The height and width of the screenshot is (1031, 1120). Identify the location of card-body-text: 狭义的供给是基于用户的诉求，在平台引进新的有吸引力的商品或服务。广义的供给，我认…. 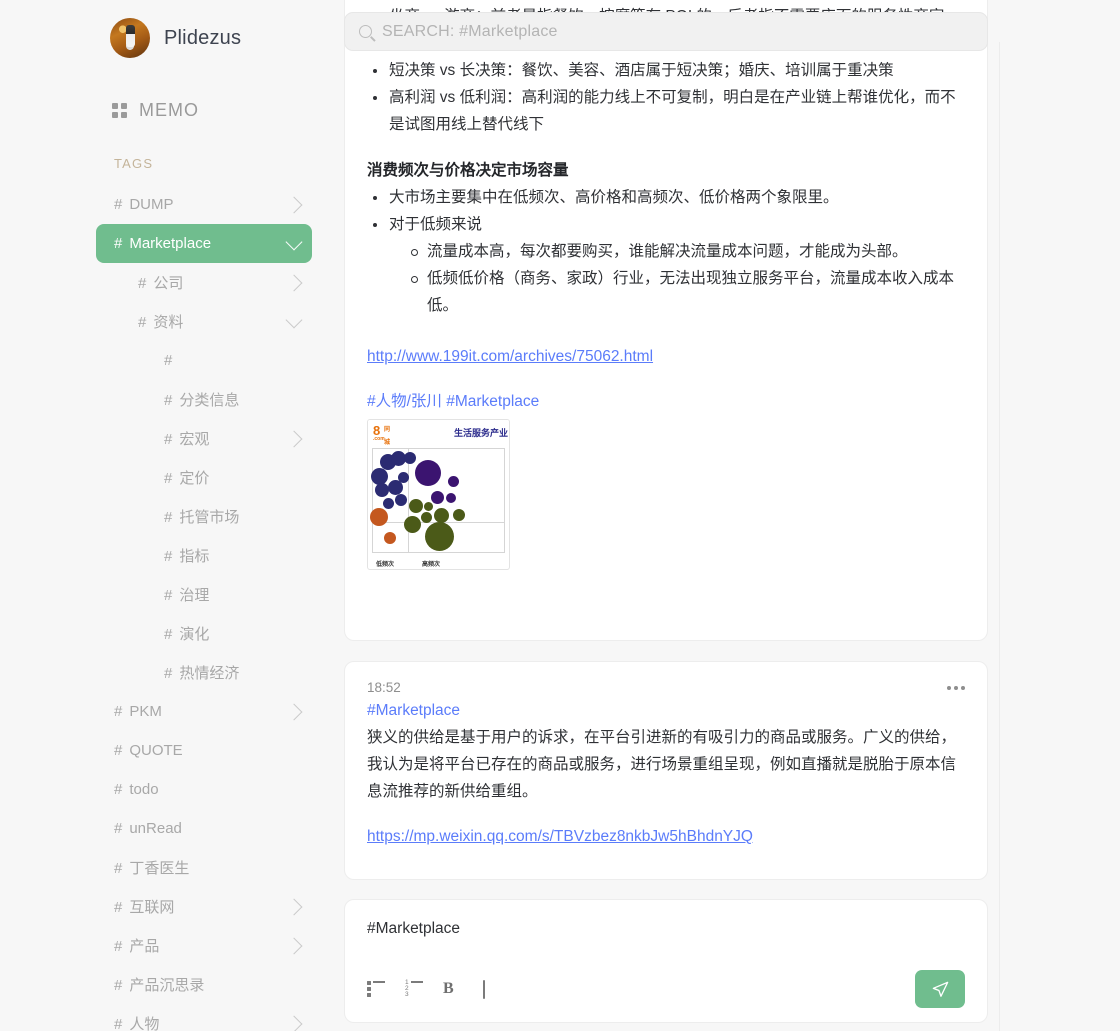
(662, 764).